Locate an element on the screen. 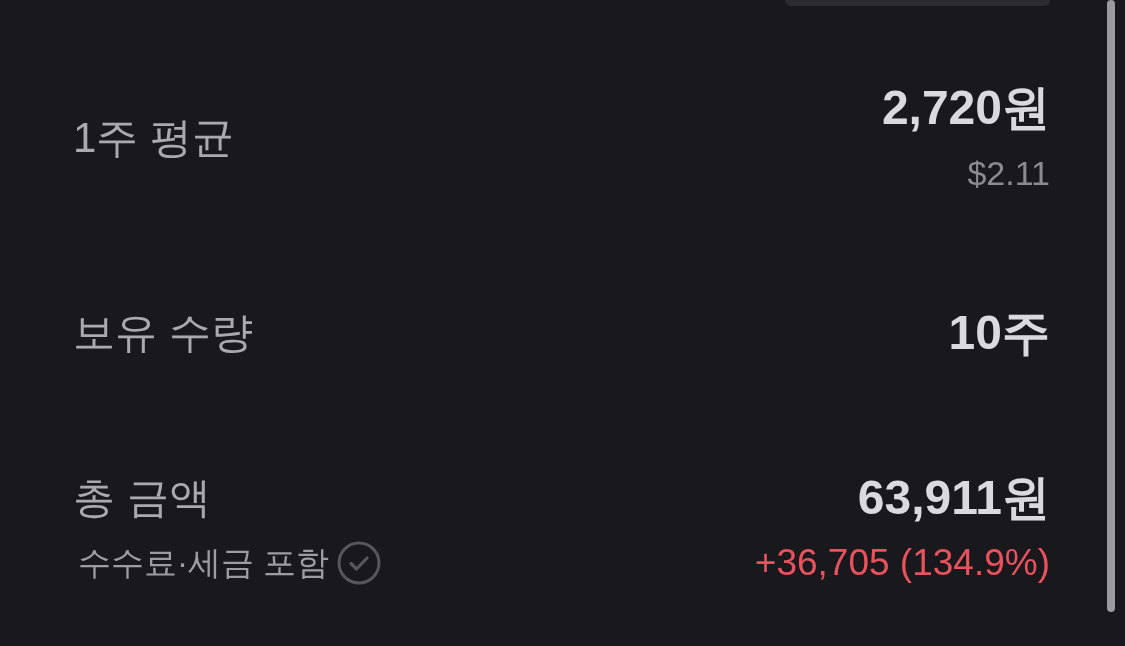 Image resolution: width=1125 pixels, height=646 pixels. check-circle-icon is located at coordinates (359, 562).